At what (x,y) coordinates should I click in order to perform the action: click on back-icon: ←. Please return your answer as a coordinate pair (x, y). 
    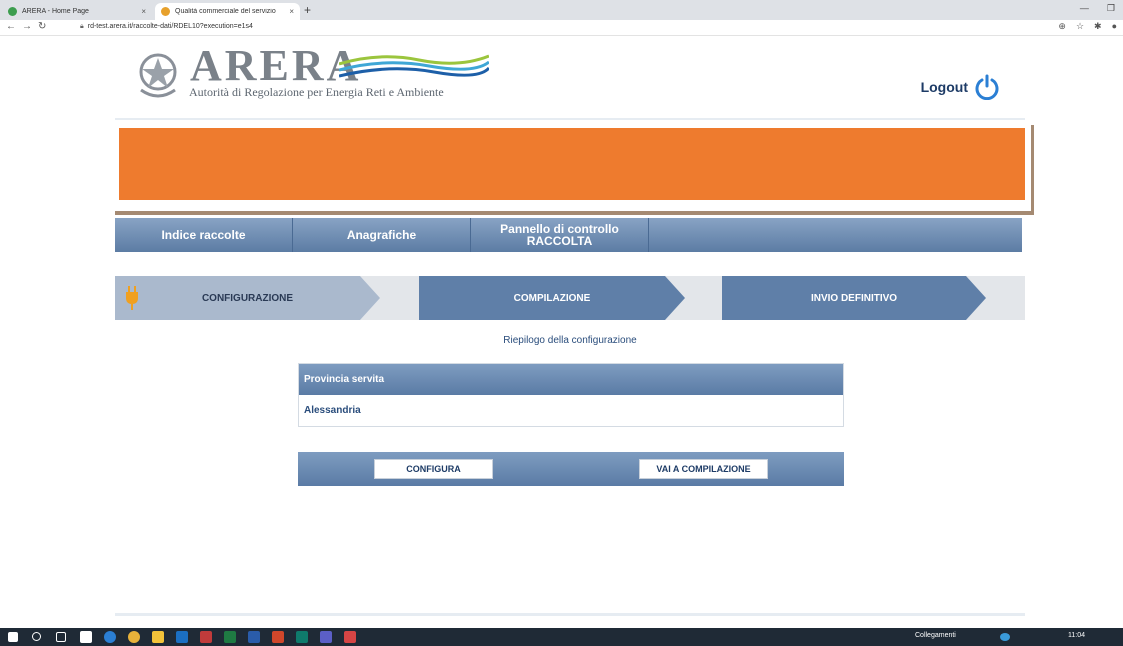
    Looking at the image, I should click on (11, 26).